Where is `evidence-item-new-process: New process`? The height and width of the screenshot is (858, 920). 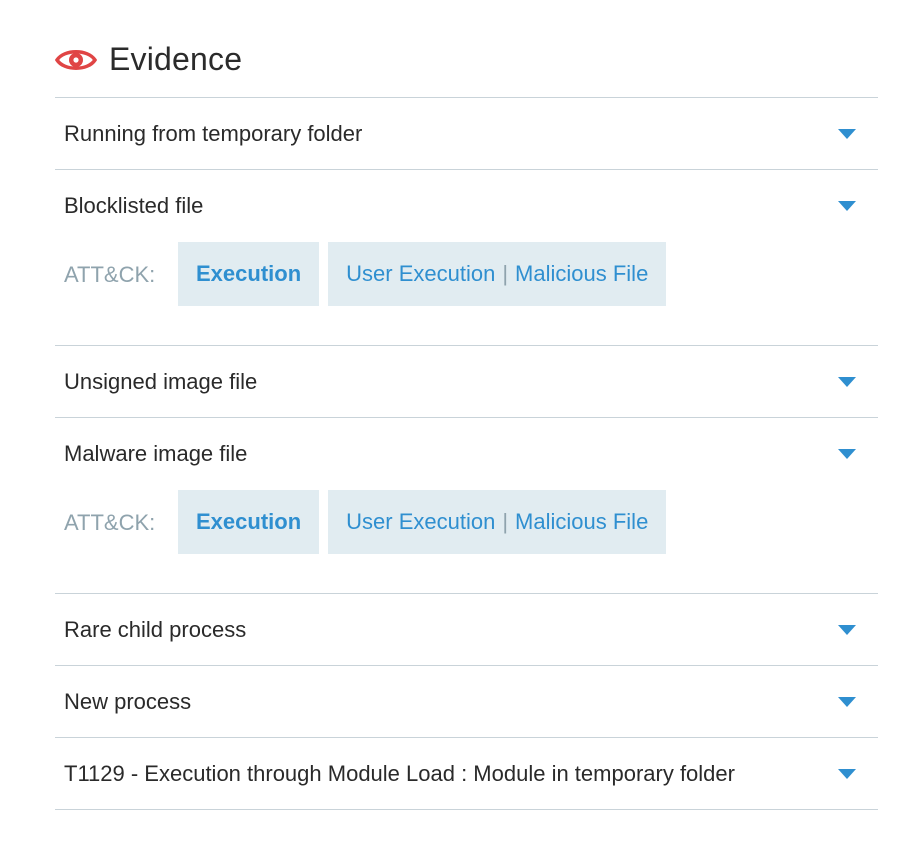
evidence-item-new-process: New process is located at coordinates (466, 702).